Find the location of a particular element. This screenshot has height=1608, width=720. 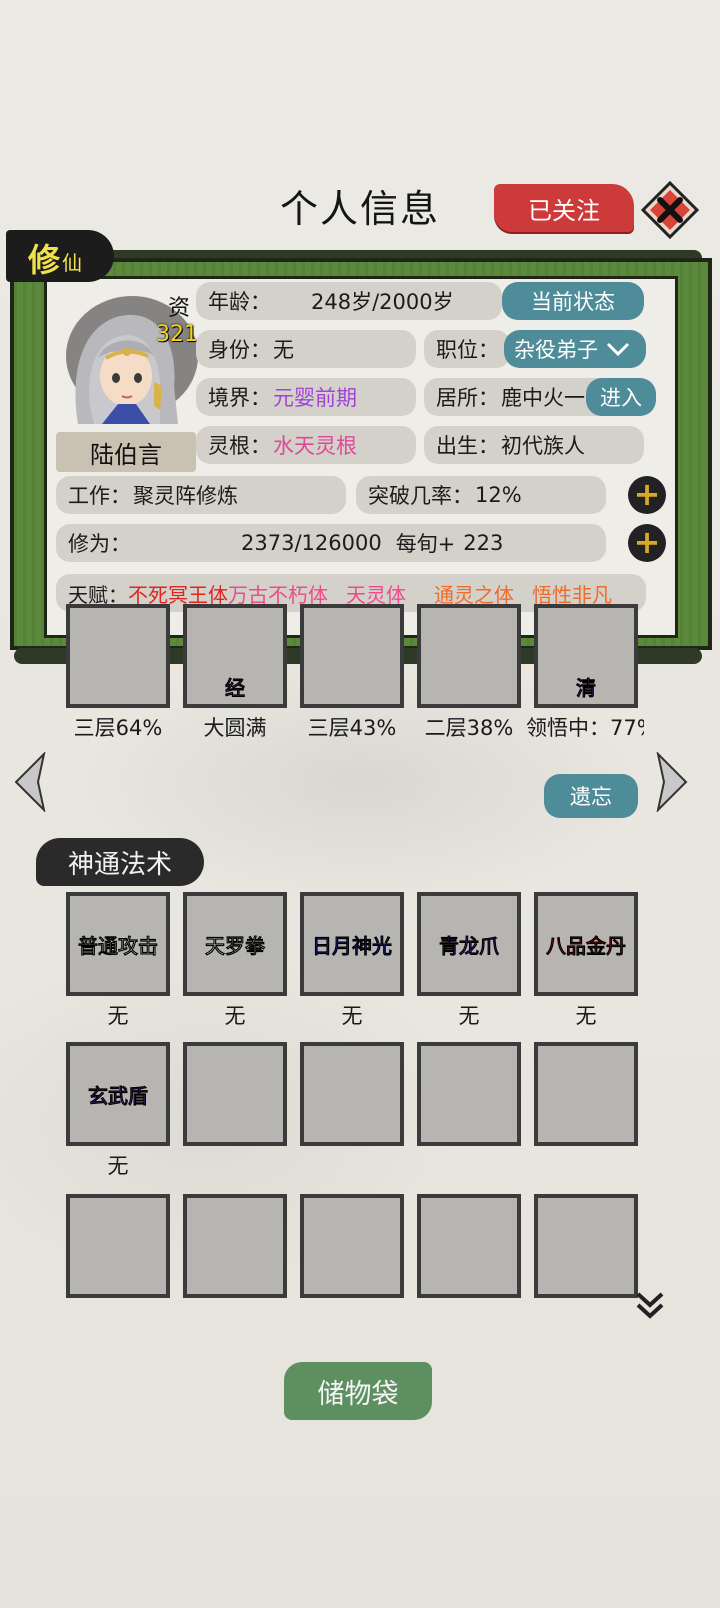

magic-slot-label: 青龙爪 is located at coordinates (469, 945).